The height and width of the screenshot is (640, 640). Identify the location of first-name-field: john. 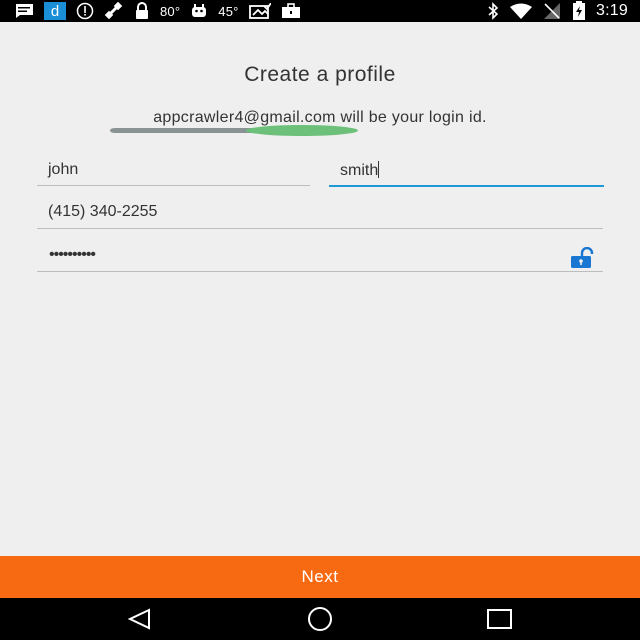
(173, 172).